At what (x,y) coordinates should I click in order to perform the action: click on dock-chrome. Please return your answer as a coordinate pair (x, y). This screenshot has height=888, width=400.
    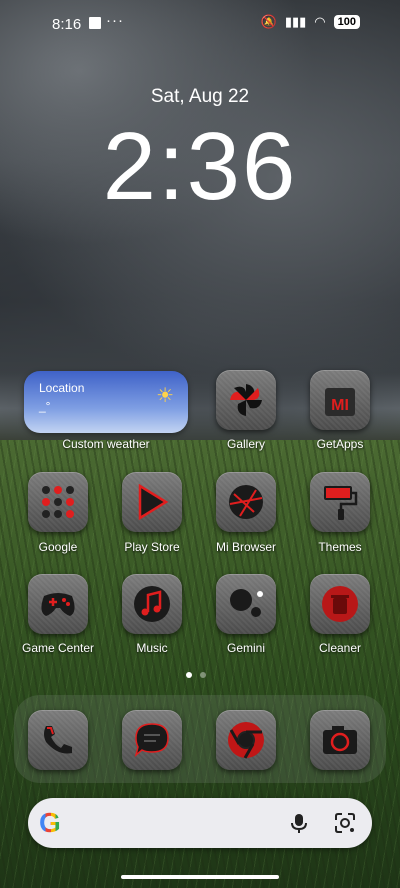
    Looking at the image, I should click on (246, 740).